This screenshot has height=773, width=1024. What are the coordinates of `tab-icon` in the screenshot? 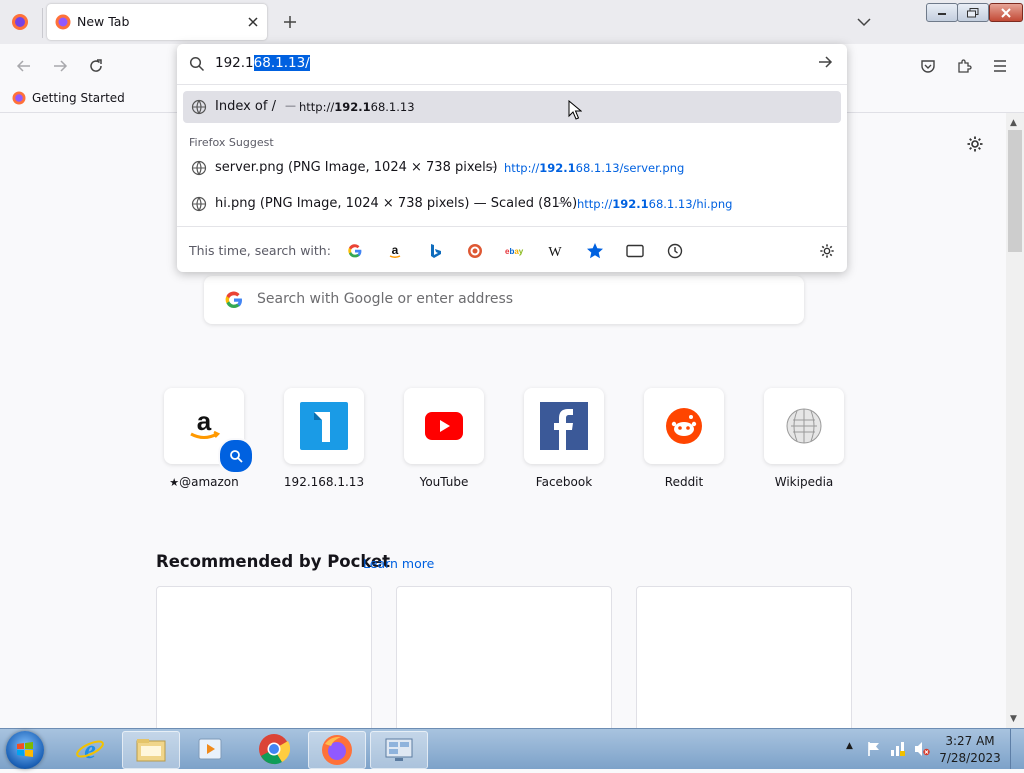 It's located at (635, 251).